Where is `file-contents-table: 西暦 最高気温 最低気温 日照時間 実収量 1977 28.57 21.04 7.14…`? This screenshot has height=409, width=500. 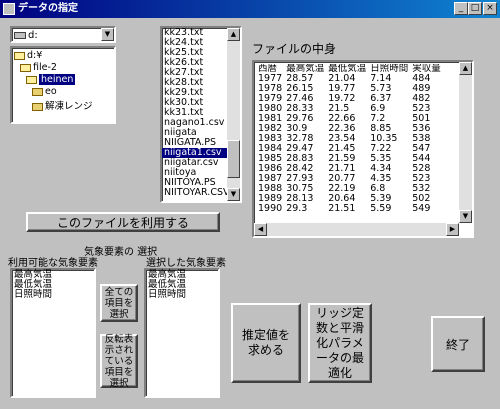 file-contents-table: 西暦 最高気温 最低気温 日照時間 実収量 1977 28.57 21.04 7.14… is located at coordinates (349, 139).